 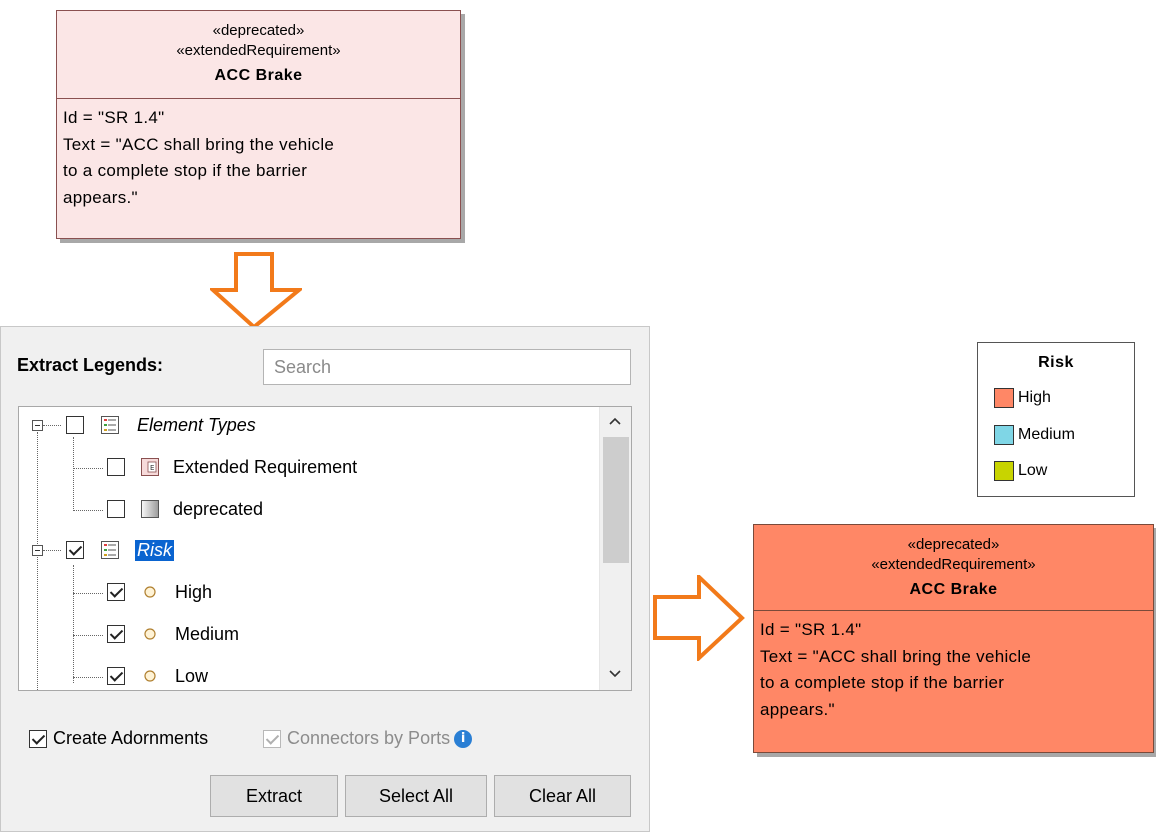 I want to click on risk-legend: Risk High Medium Low, so click(x=1056, y=419).